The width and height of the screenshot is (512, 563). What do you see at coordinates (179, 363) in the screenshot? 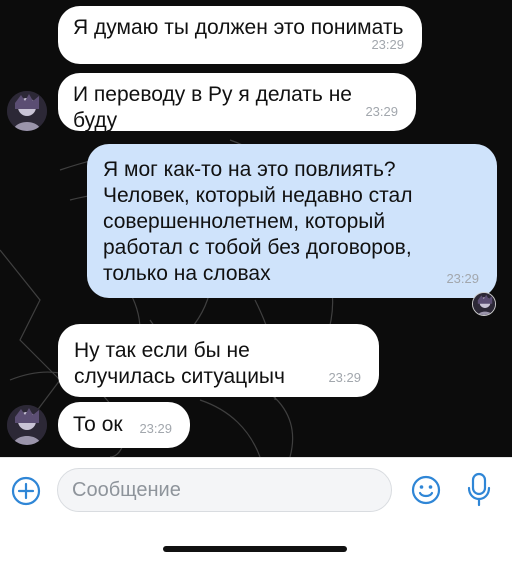
I see `message-text: Ну так если бы не случилась ситуациыч` at bounding box center [179, 363].